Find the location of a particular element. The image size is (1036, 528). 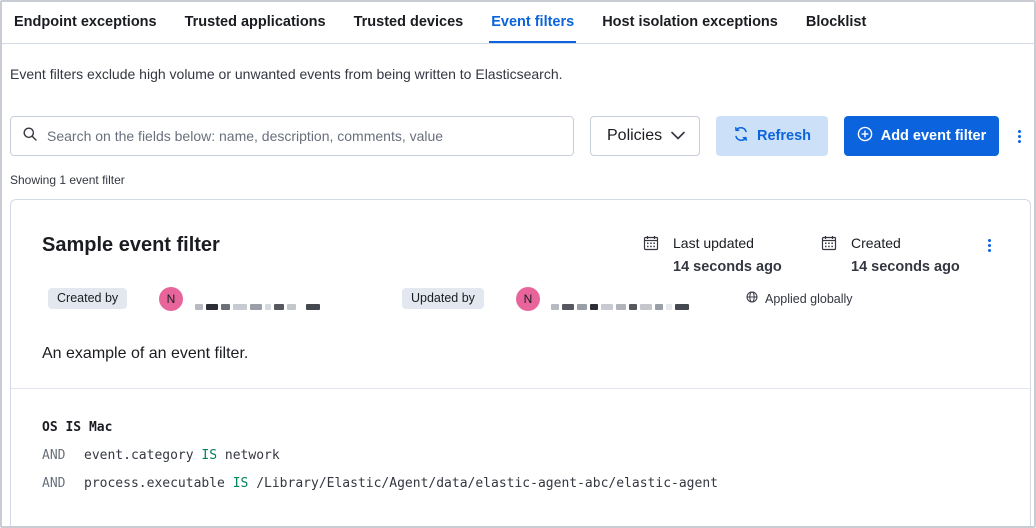

card-actions-icon is located at coordinates (989, 245).